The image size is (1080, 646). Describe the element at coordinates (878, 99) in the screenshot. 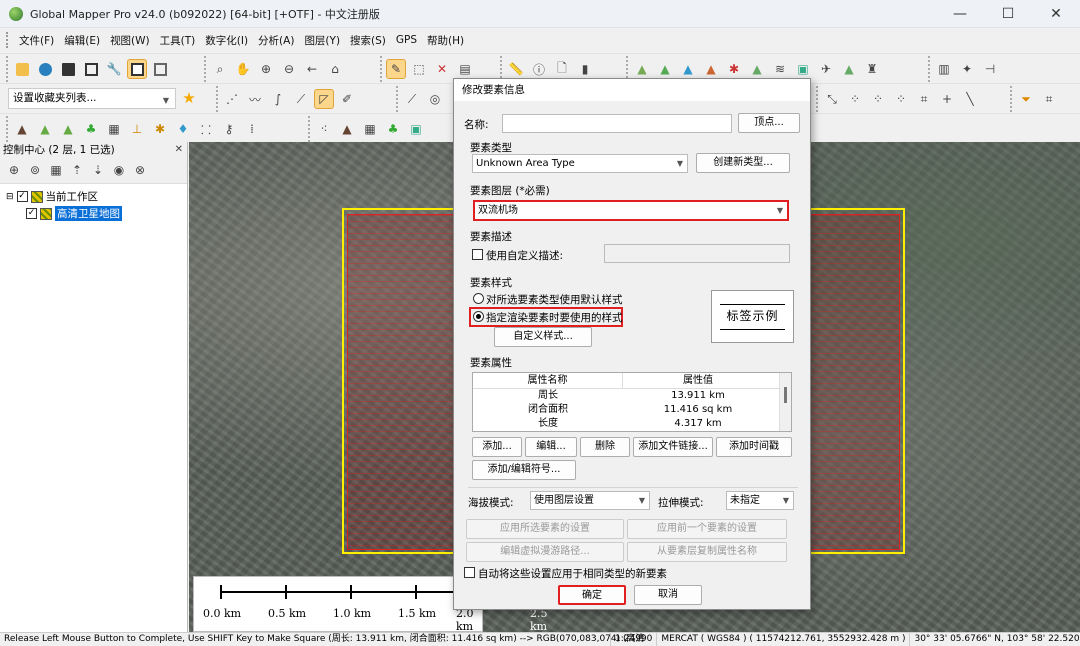

I see `vertex-add-icon: ⁘` at that location.